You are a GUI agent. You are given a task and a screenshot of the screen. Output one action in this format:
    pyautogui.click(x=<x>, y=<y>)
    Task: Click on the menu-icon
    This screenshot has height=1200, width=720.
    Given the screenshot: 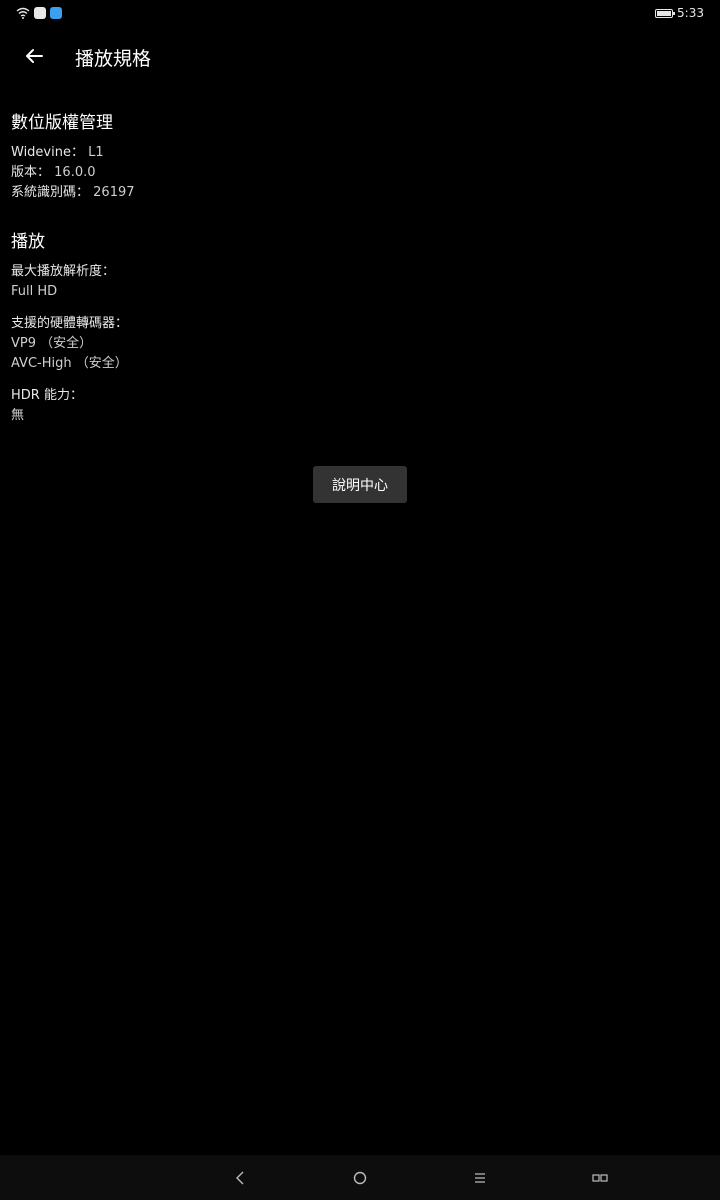 What is the action you would take?
    pyautogui.click(x=480, y=1178)
    